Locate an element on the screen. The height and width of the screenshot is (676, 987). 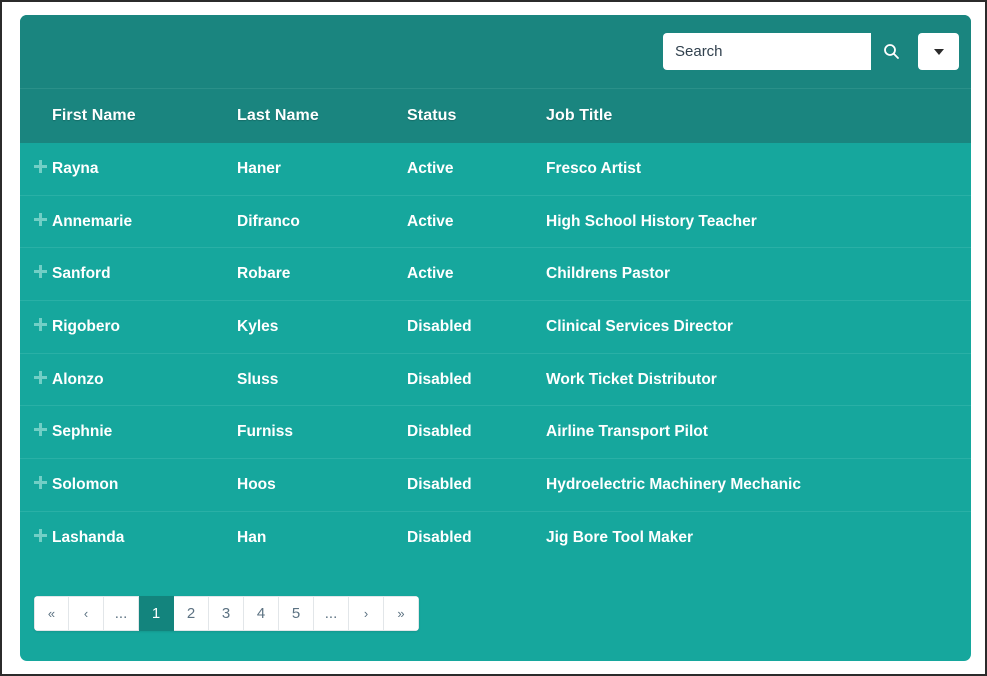
search-options-button is located at coordinates (938, 51).